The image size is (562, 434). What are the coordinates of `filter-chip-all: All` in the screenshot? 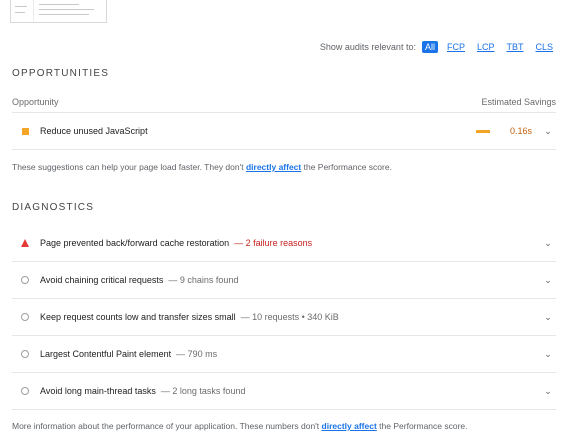 It's located at (429, 47).